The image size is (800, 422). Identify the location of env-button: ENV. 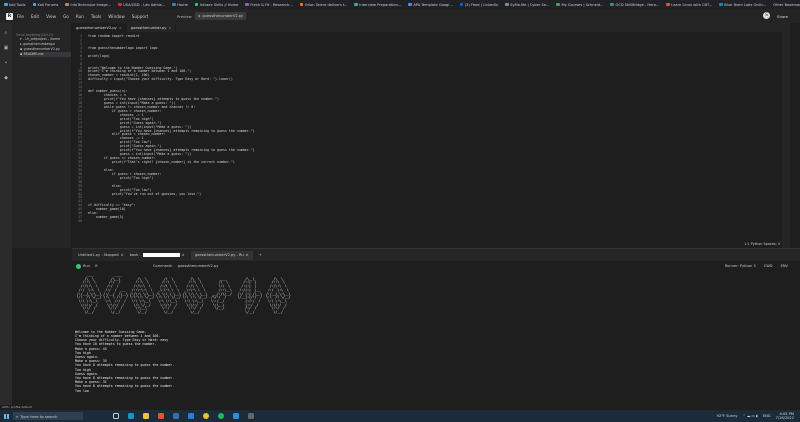
(784, 266).